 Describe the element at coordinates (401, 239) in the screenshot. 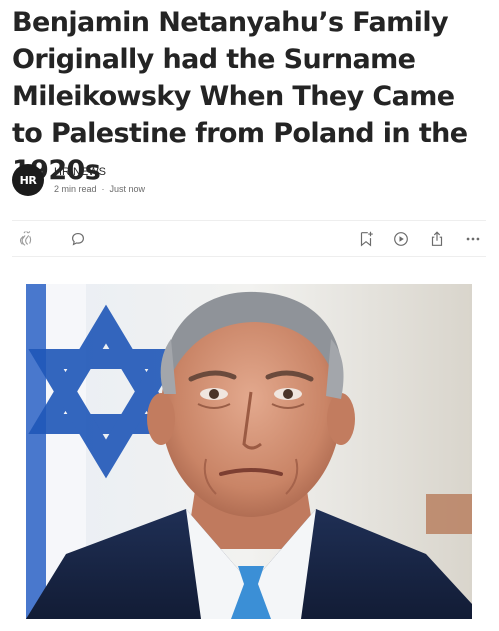

I see `play-icon` at that location.